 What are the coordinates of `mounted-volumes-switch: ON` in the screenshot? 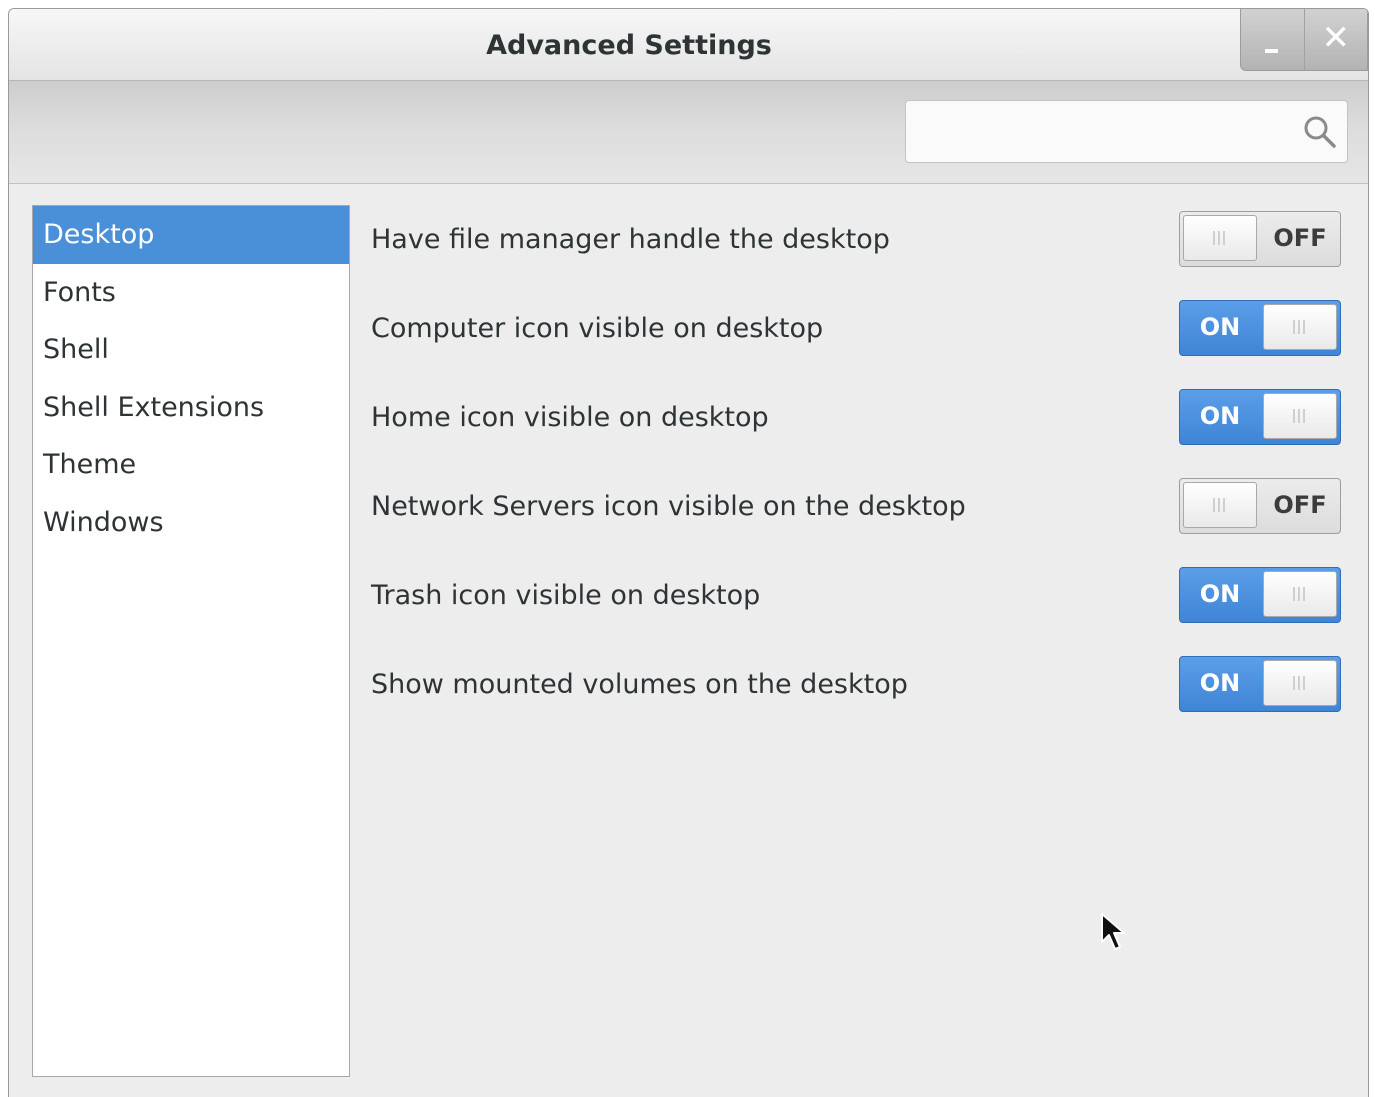 It's located at (1260, 684).